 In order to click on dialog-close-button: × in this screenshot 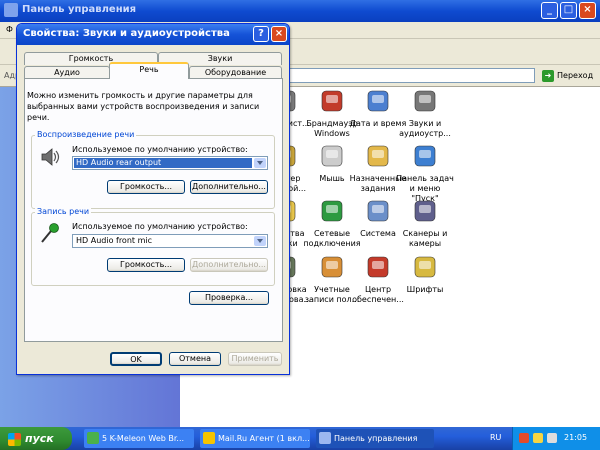, I will do `click(279, 34)`.